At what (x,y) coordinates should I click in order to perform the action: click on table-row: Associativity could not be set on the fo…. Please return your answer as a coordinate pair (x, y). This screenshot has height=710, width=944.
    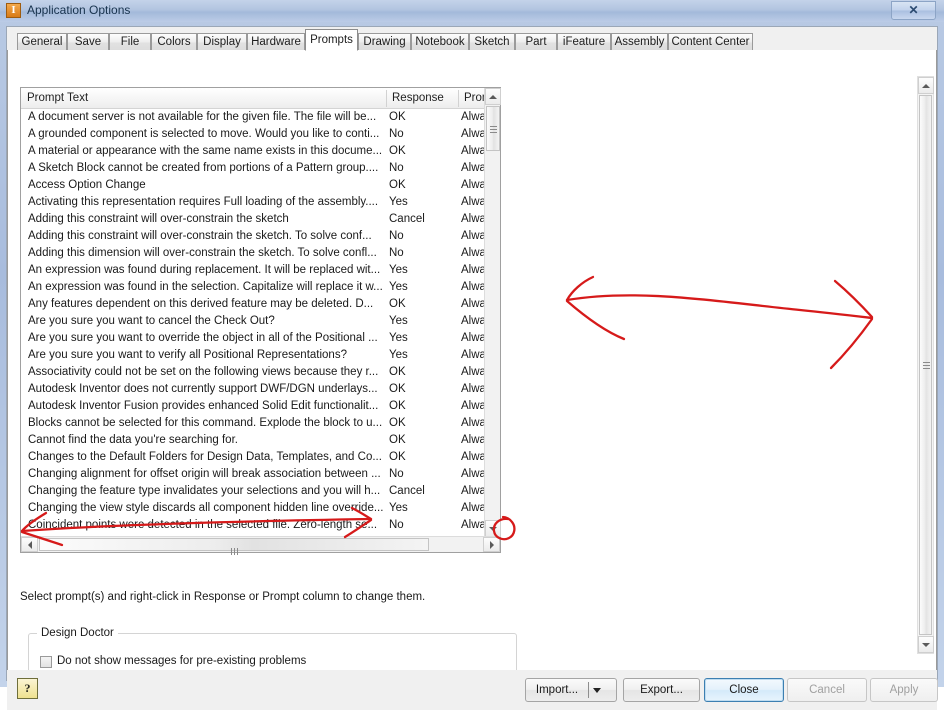
    Looking at the image, I should click on (253, 372).